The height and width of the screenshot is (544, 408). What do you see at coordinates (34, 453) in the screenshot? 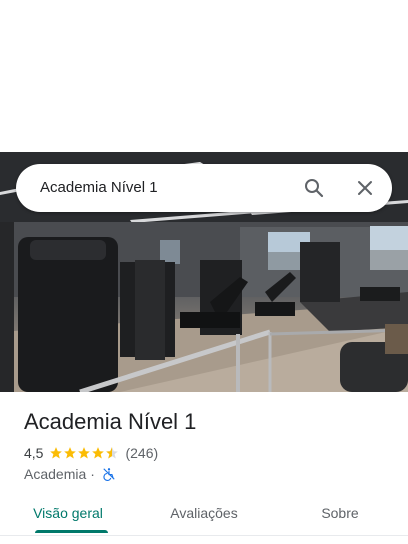
I see `rating-value: 4,5` at bounding box center [34, 453].